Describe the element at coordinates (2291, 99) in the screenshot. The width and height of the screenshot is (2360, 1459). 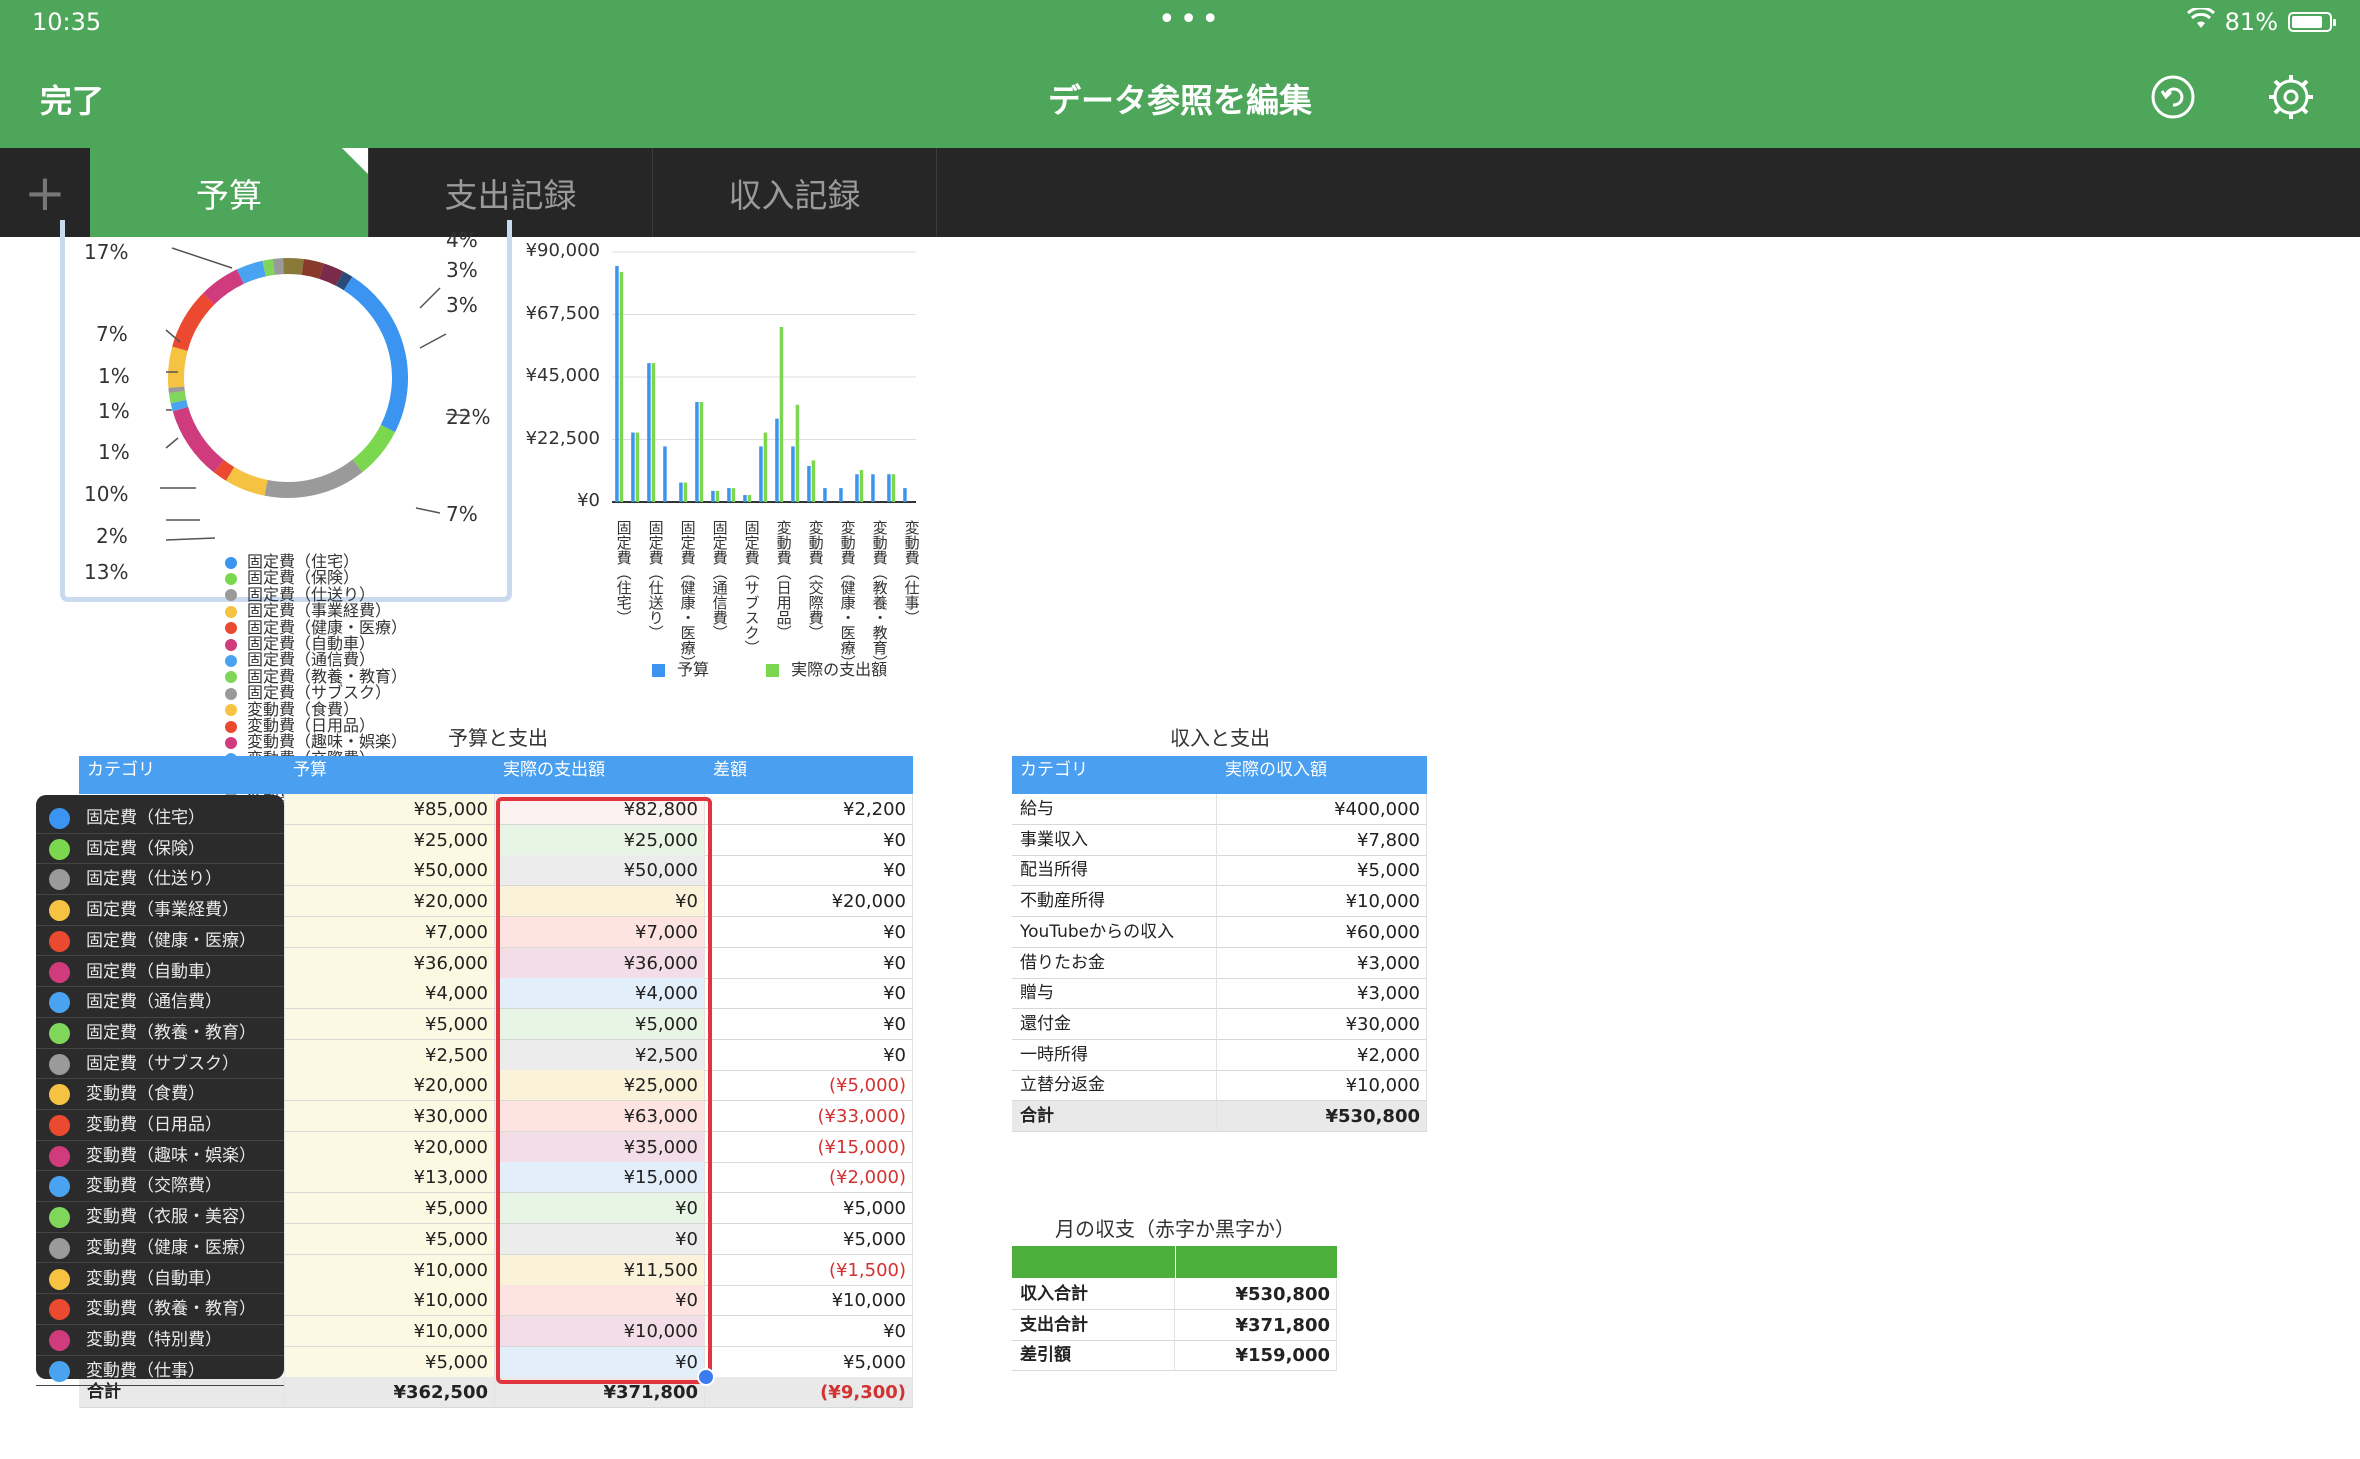
I see `gear-icon` at that location.